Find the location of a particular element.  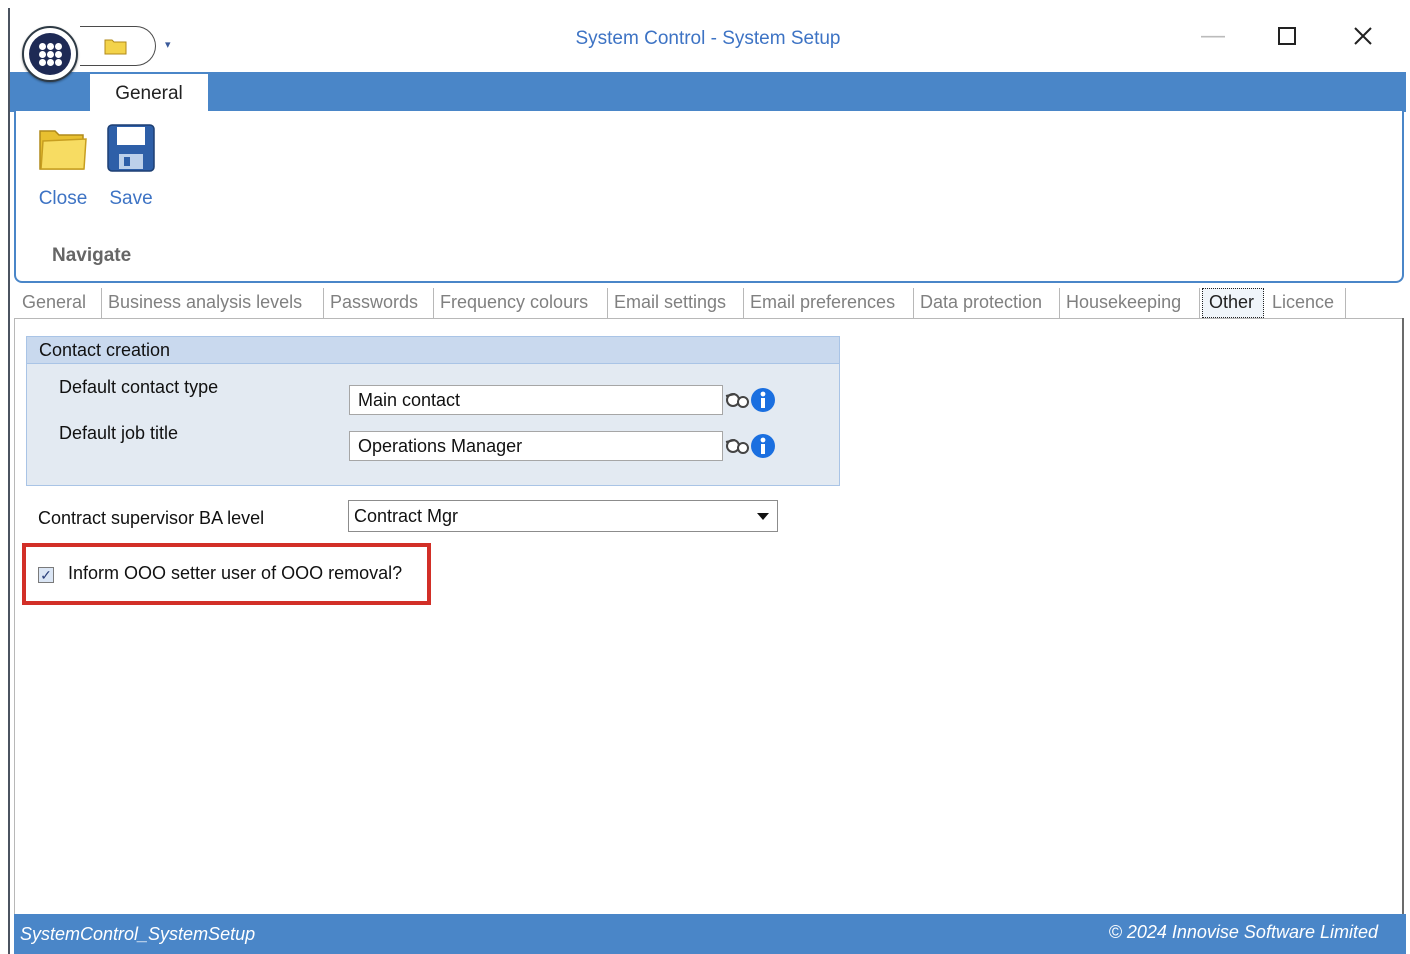

contract-supervisor-select: Contract Mgr is located at coordinates (563, 516).